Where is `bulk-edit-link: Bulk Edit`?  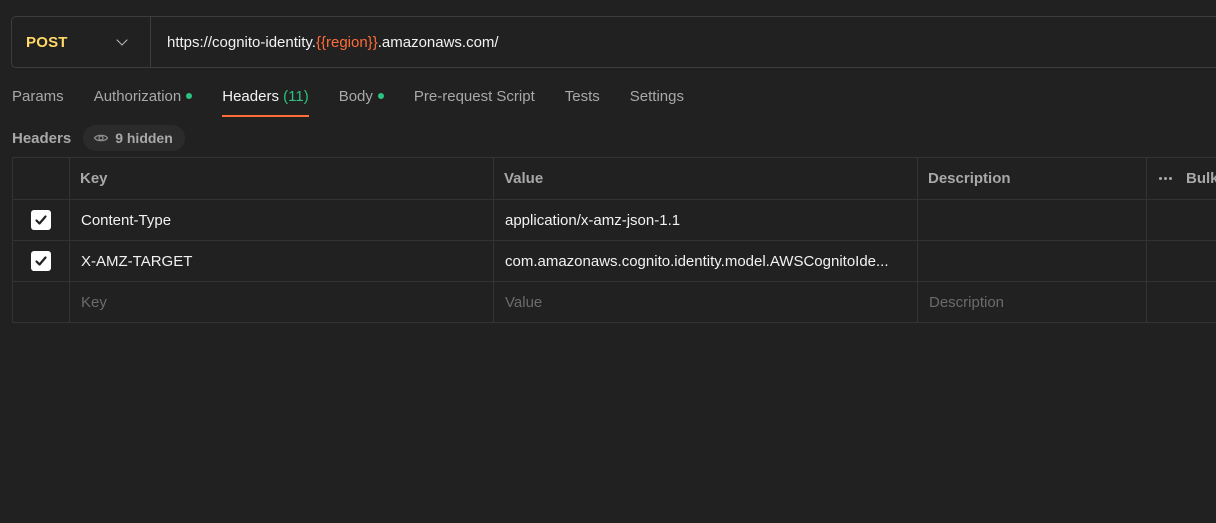 bulk-edit-link: Bulk Edit is located at coordinates (1201, 178).